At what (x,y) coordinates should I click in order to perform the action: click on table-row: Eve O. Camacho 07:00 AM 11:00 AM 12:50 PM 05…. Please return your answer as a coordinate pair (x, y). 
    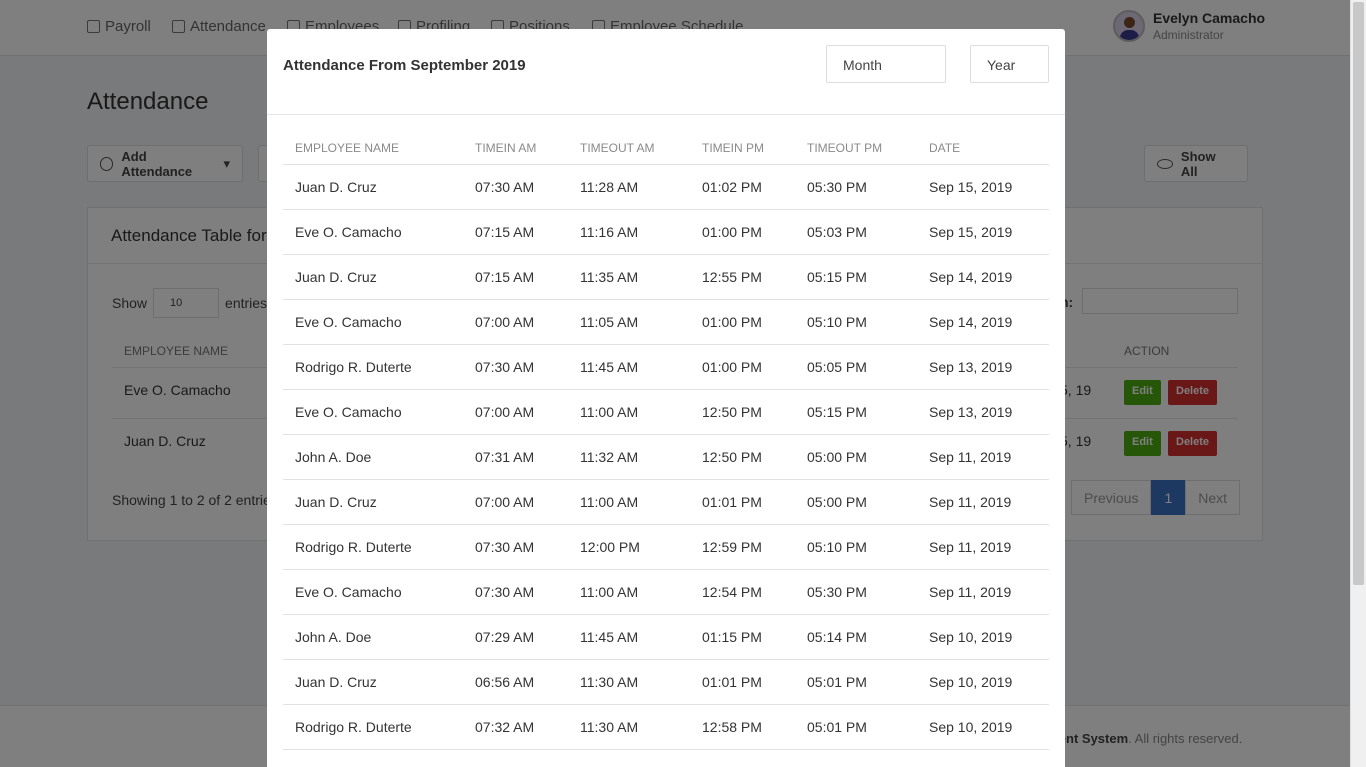
    Looking at the image, I should click on (666, 412).